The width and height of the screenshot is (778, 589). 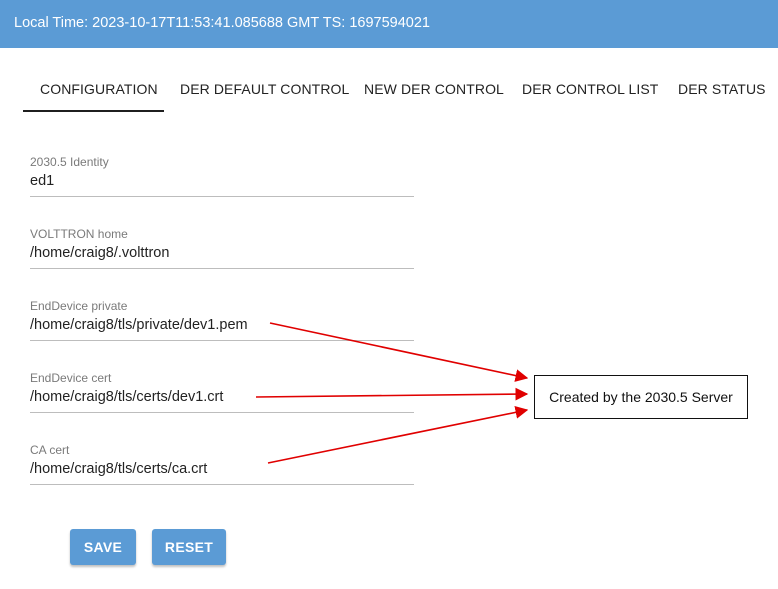 What do you see at coordinates (222, 196) in the screenshot?
I see `identity-underline` at bounding box center [222, 196].